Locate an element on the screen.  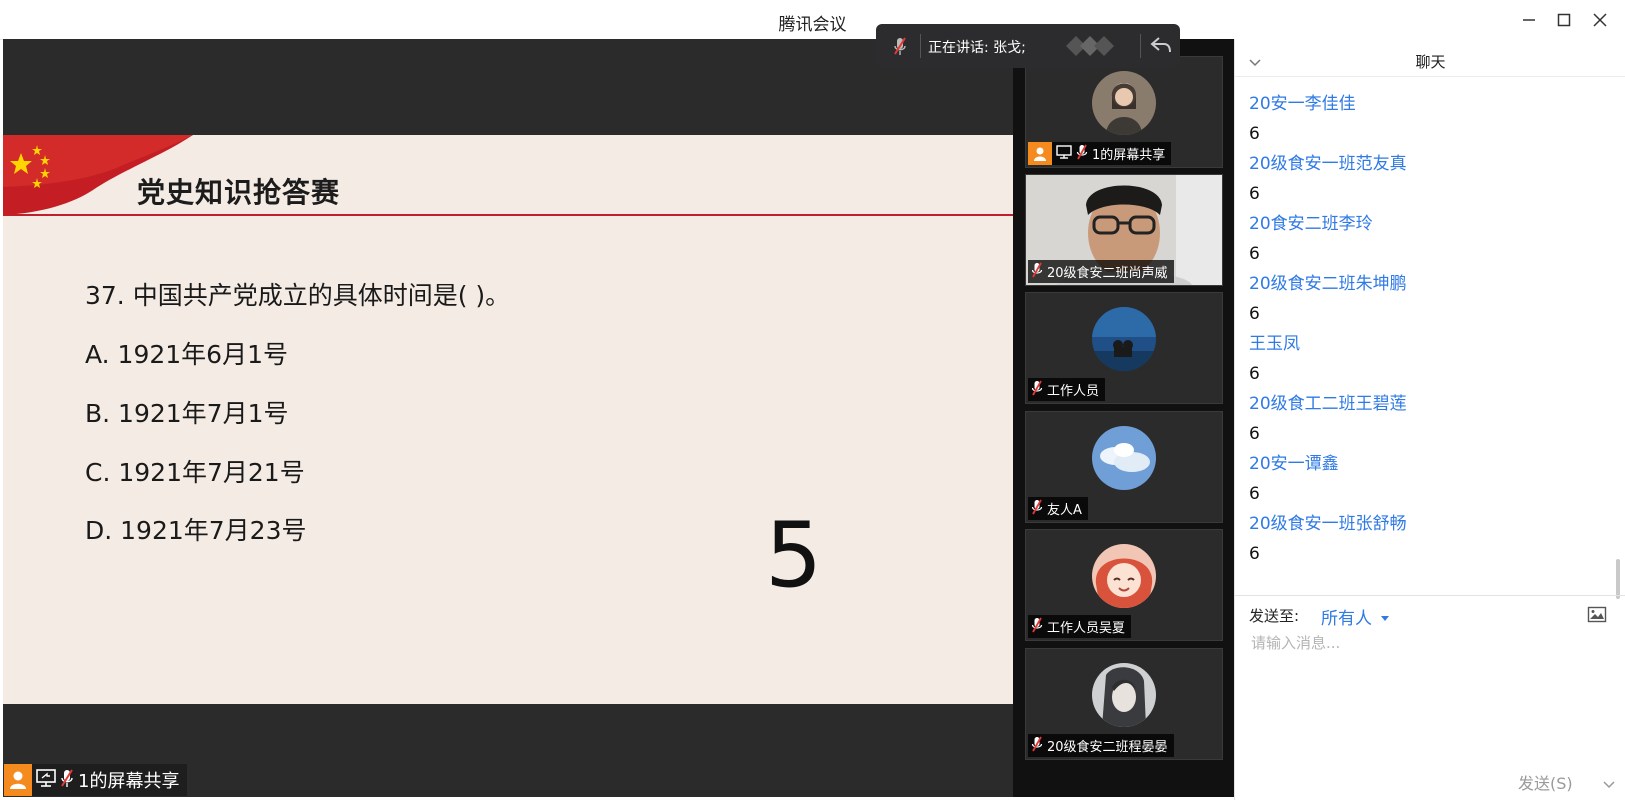
close-icon is located at coordinates (1600, 20).